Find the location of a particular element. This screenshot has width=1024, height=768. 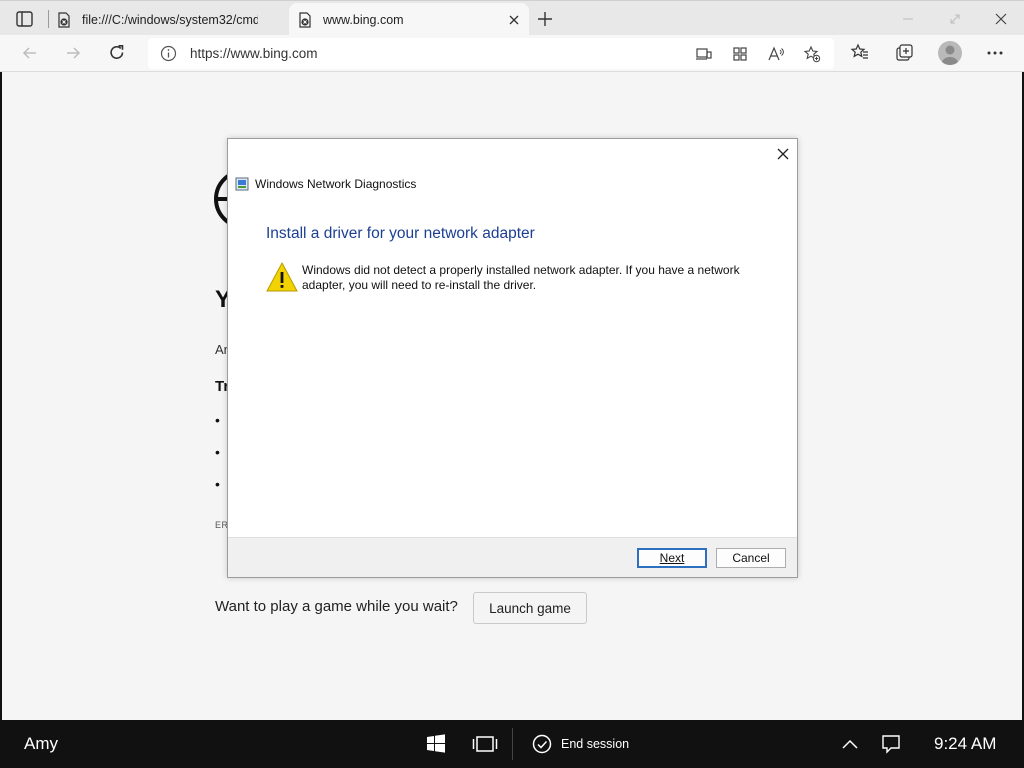

clock: 9:24 AM is located at coordinates (965, 743).